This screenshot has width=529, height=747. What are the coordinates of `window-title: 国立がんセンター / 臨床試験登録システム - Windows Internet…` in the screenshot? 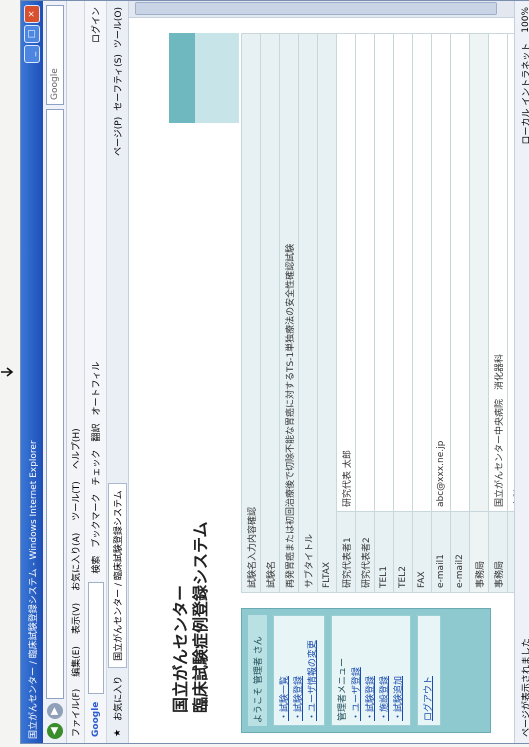 It's located at (33, 589).